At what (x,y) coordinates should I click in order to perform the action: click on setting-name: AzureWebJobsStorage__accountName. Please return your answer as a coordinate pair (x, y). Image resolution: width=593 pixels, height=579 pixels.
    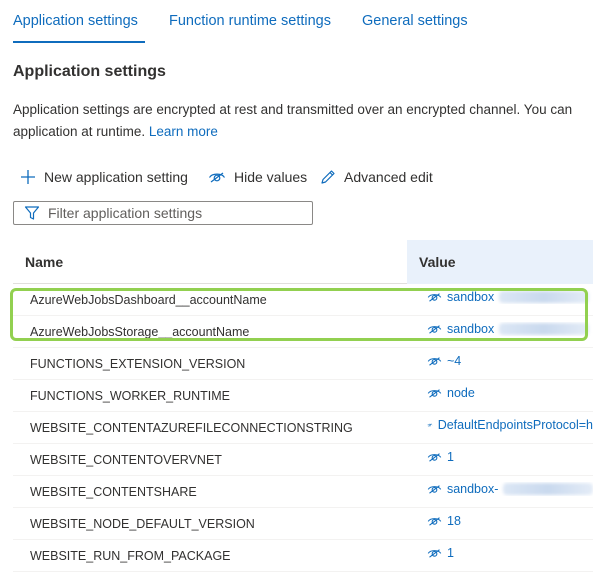
    Looking at the image, I should click on (140, 332).